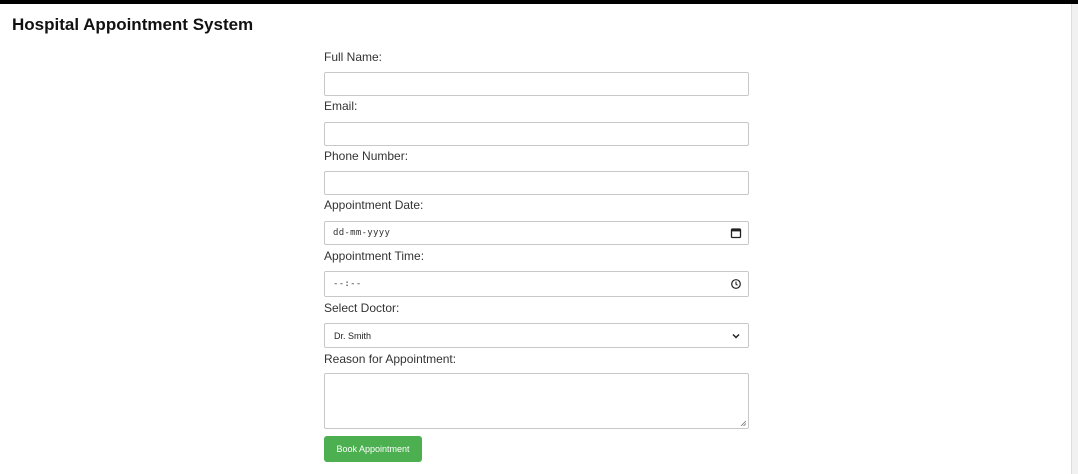 The image size is (1078, 474). I want to click on calendar-icon, so click(736, 233).